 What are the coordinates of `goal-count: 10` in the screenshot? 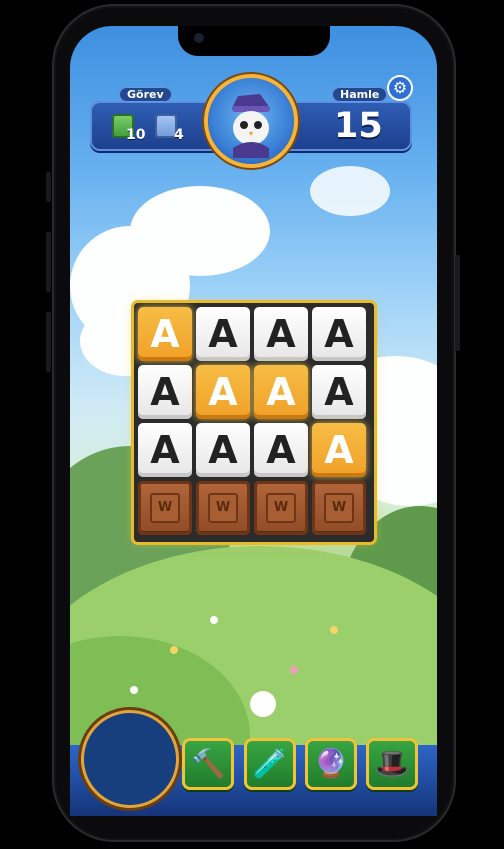 It's located at (136, 135).